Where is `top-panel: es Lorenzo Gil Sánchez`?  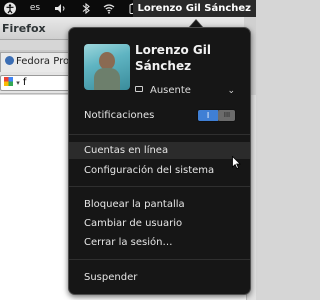
top-panel: es Lorenzo Gil Sánchez is located at coordinates (128, 8).